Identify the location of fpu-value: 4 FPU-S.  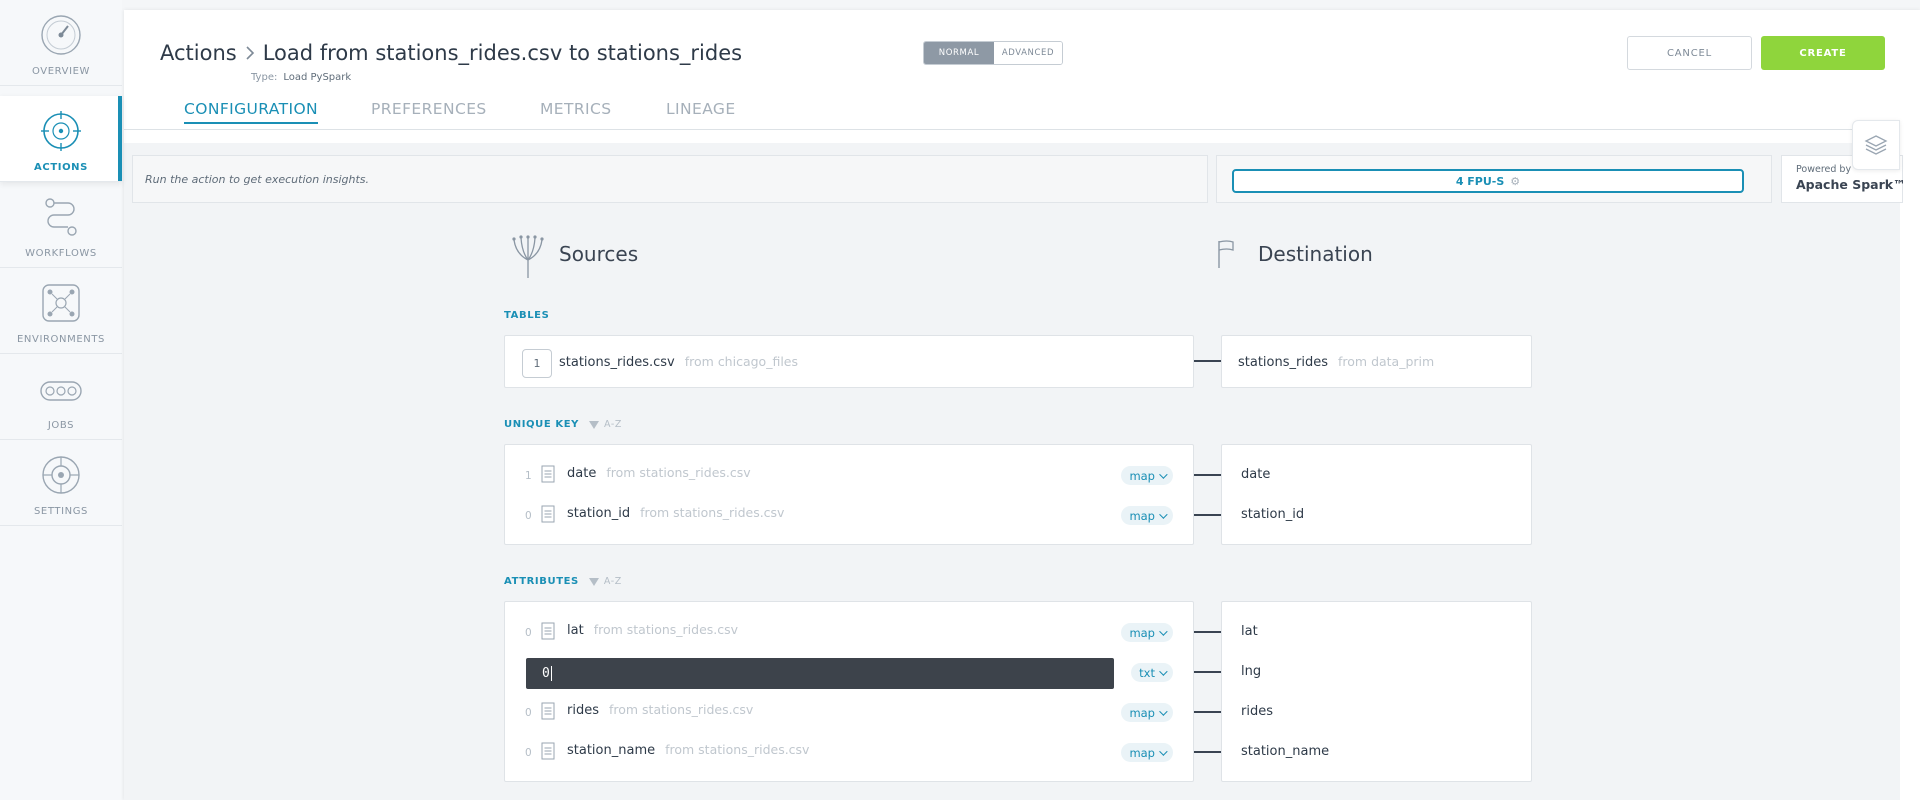
(1480, 181).